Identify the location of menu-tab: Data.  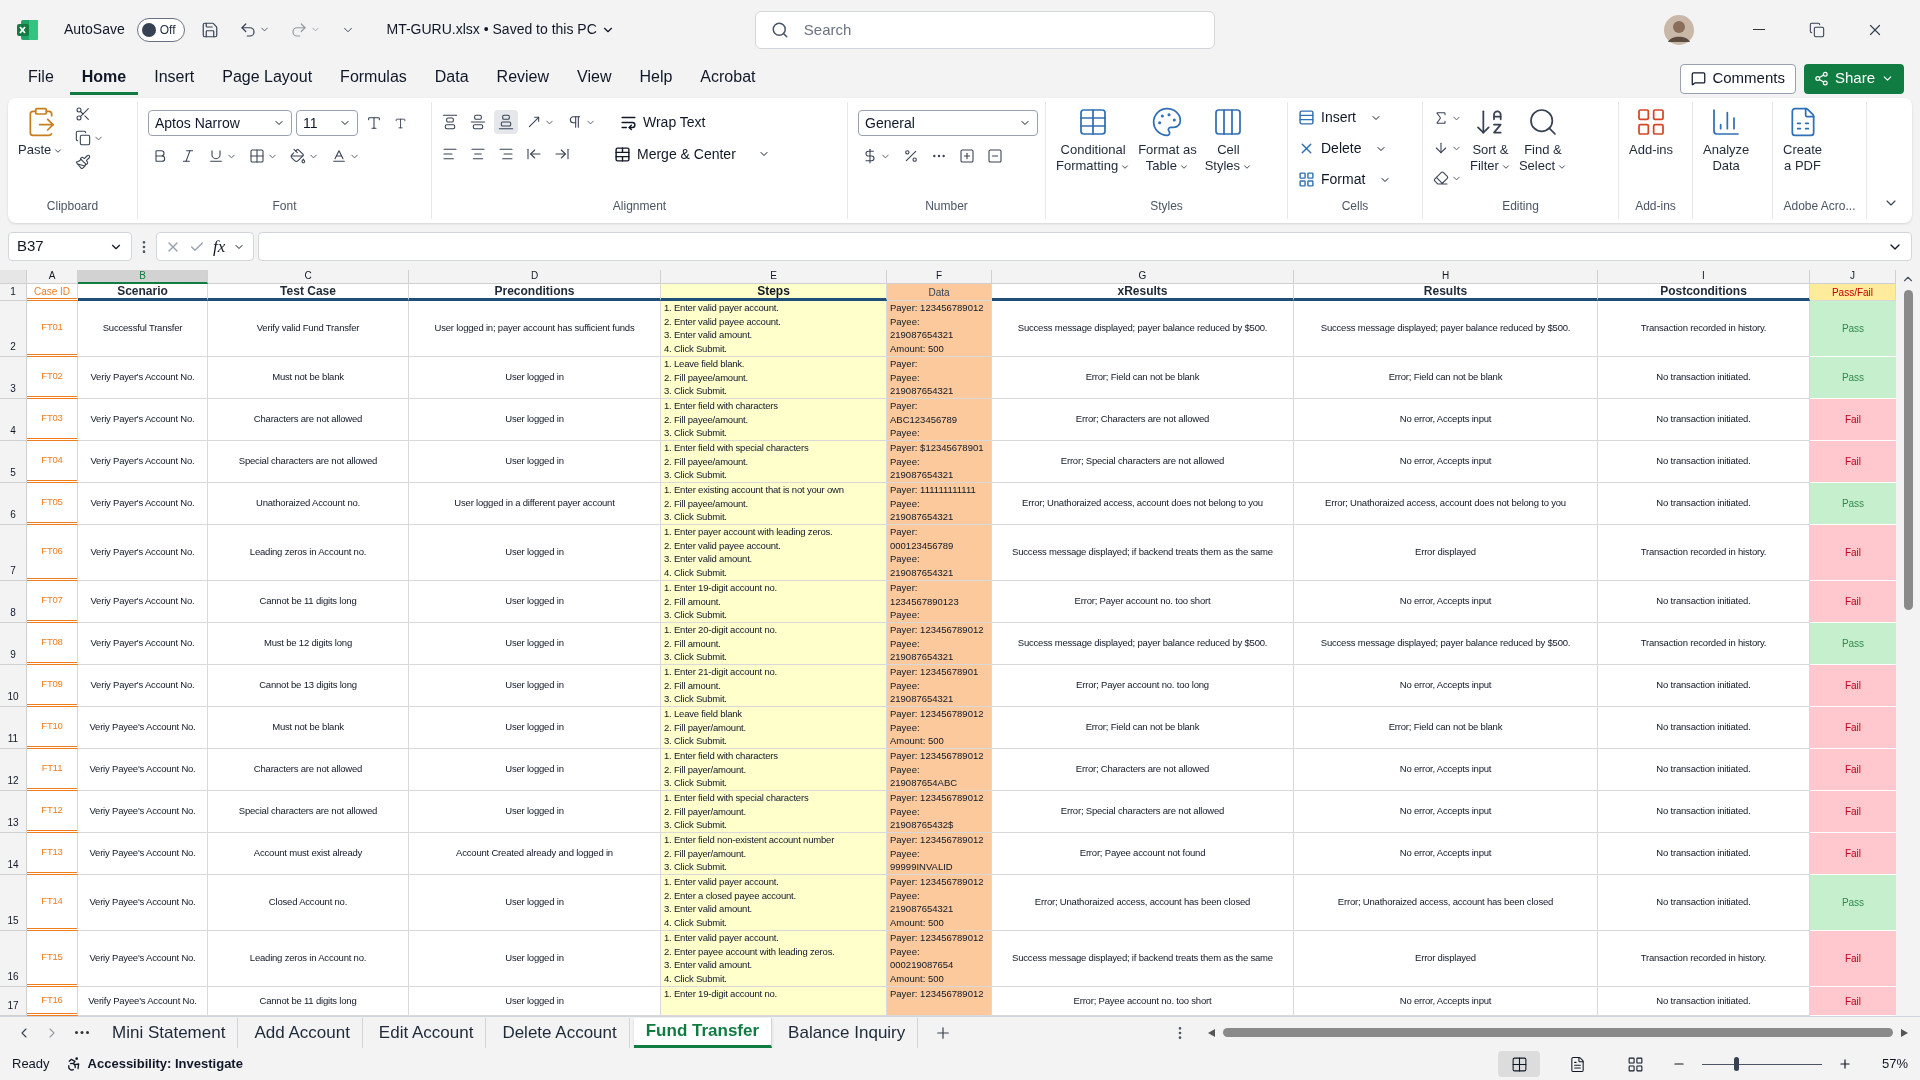
(451, 78).